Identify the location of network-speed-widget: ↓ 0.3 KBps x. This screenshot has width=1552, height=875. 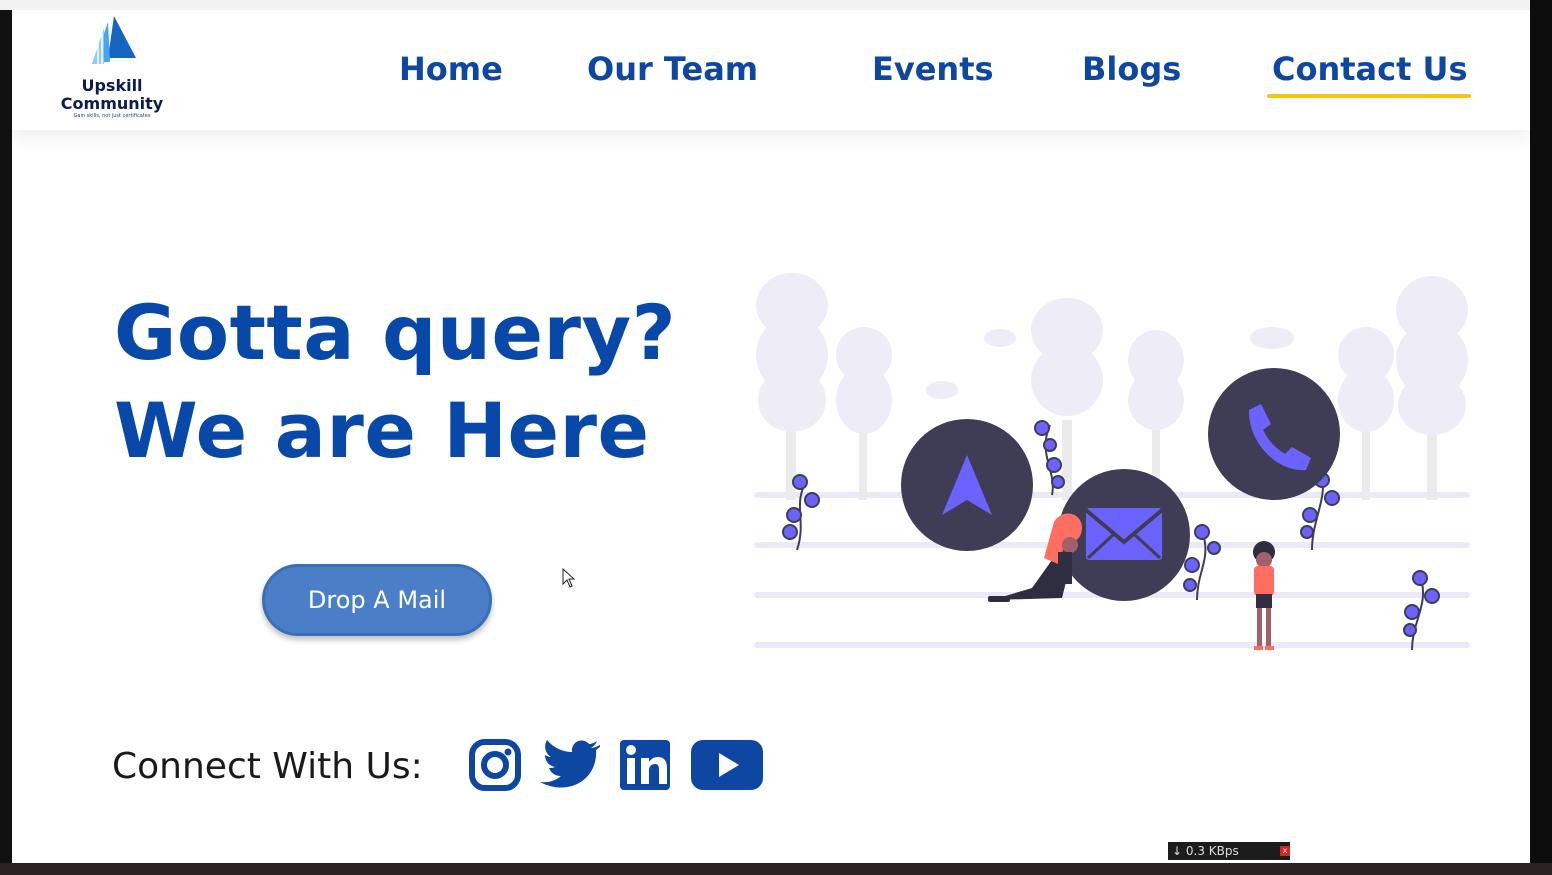
(1229, 851).